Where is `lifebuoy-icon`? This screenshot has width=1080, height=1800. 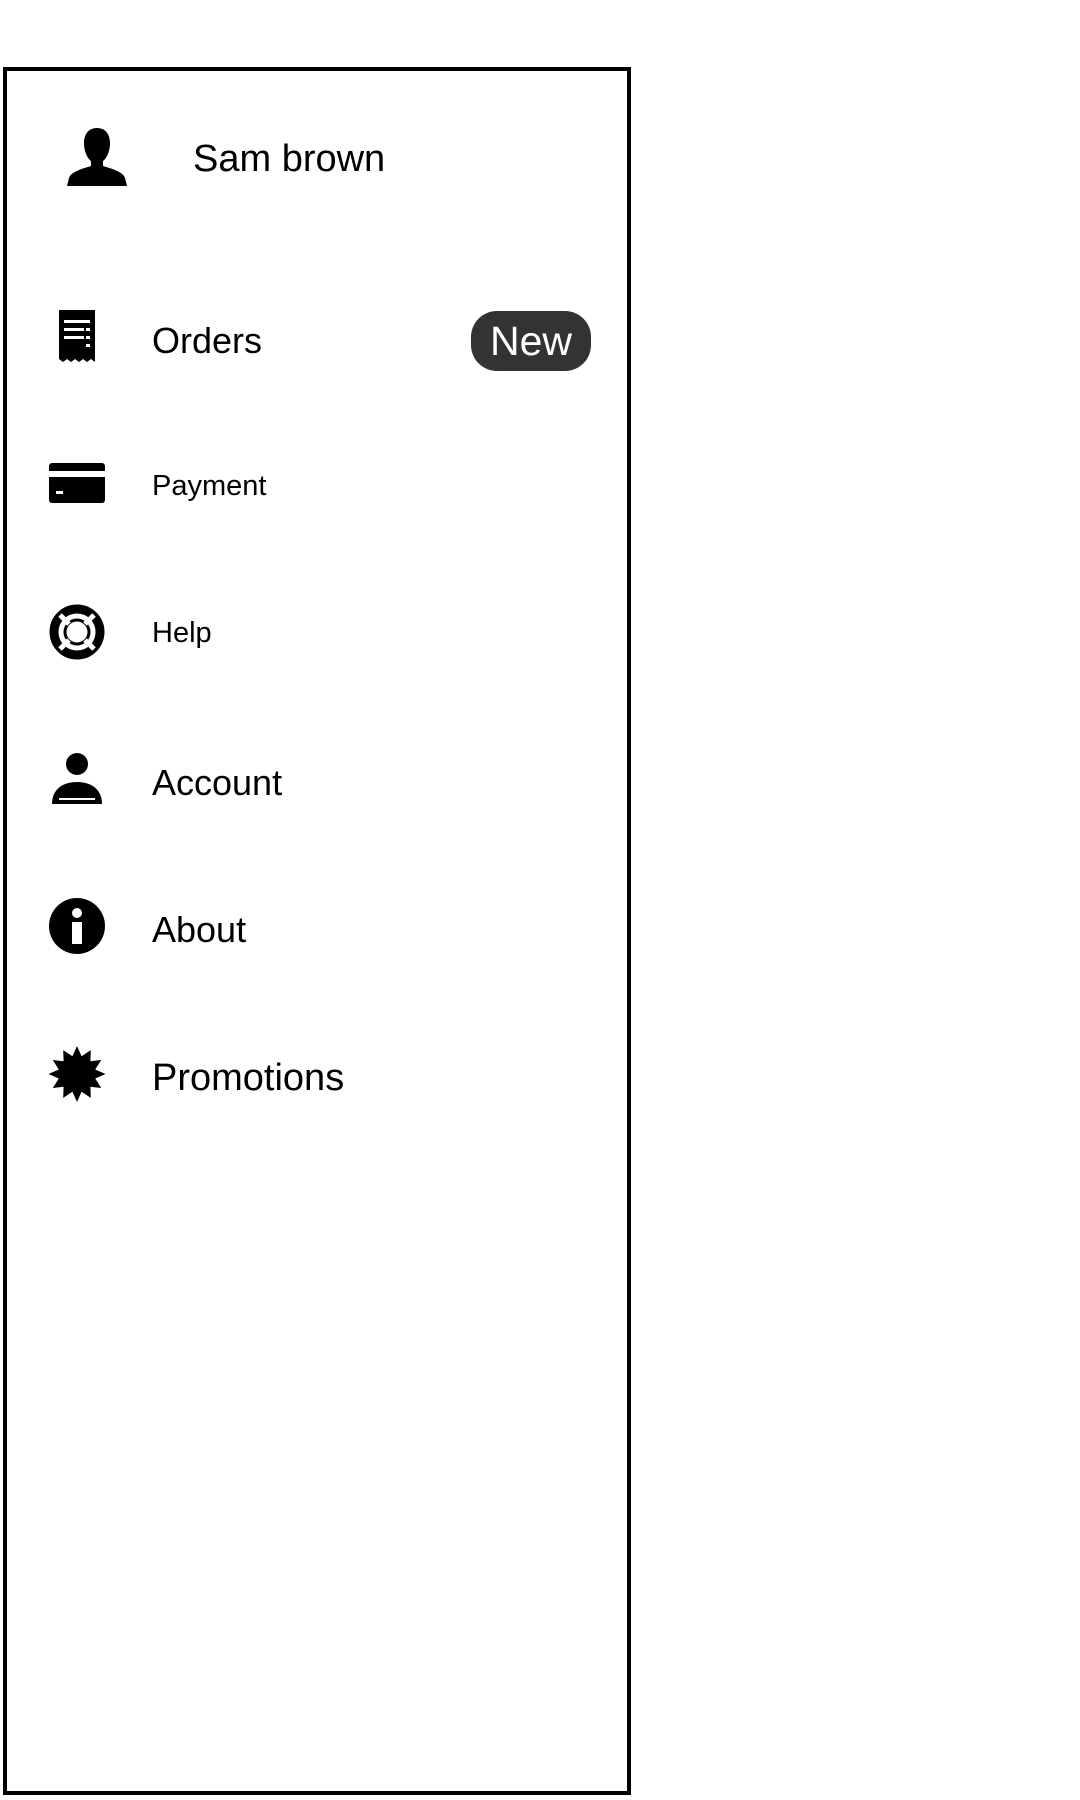
lifebuoy-icon is located at coordinates (77, 632).